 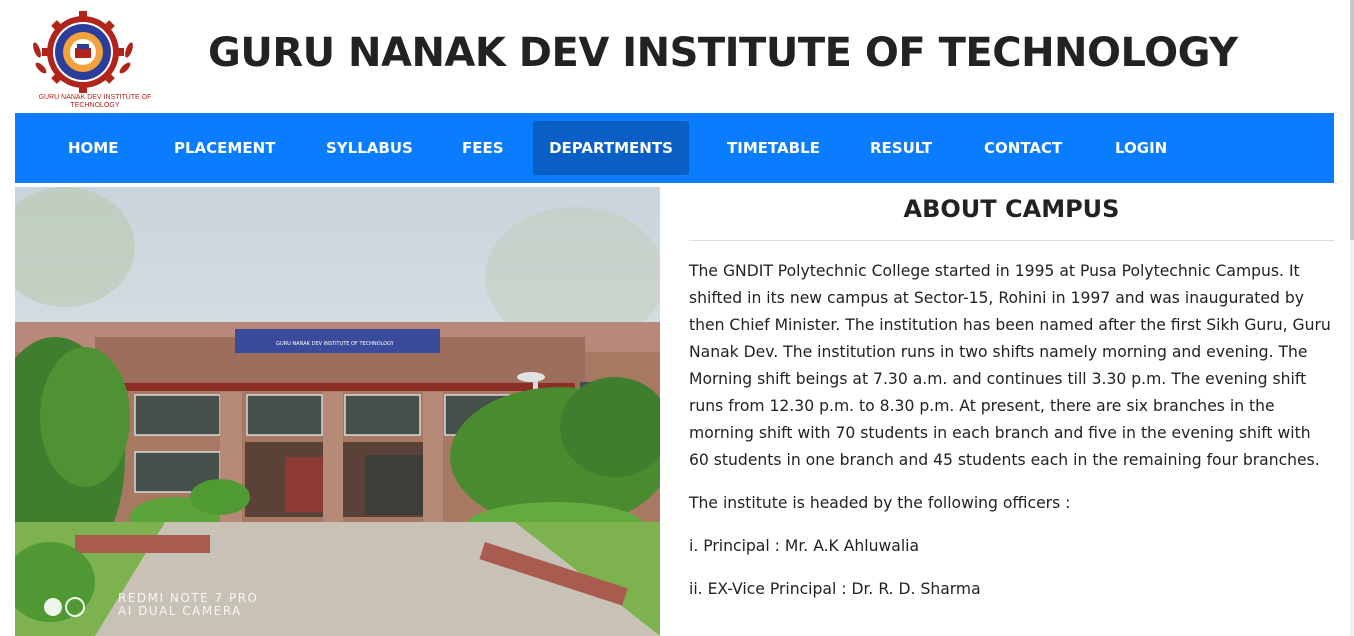 What do you see at coordinates (369, 148) in the screenshot?
I see `nav-syllabus: SYLLABUS` at bounding box center [369, 148].